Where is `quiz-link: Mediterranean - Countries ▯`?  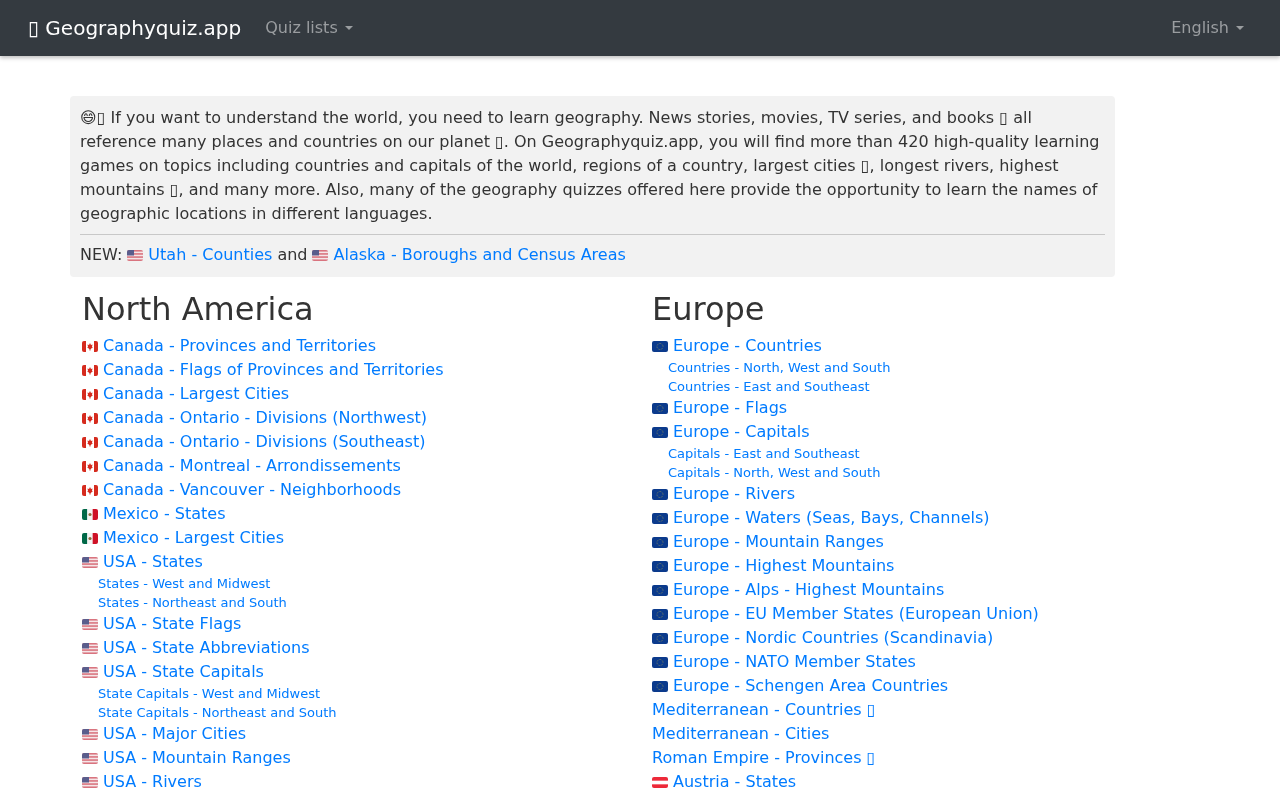 quiz-link: Mediterranean - Countries ▯ is located at coordinates (764, 710).